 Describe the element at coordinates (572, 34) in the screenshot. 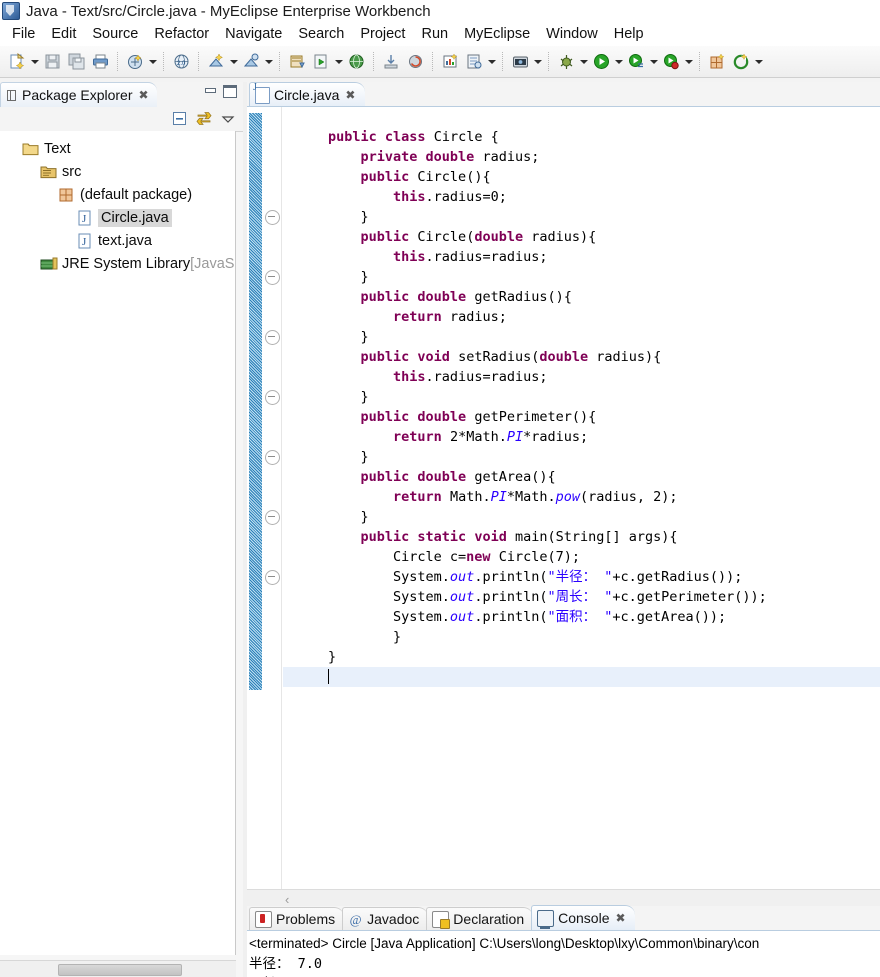

I see `menu-window: Window` at that location.